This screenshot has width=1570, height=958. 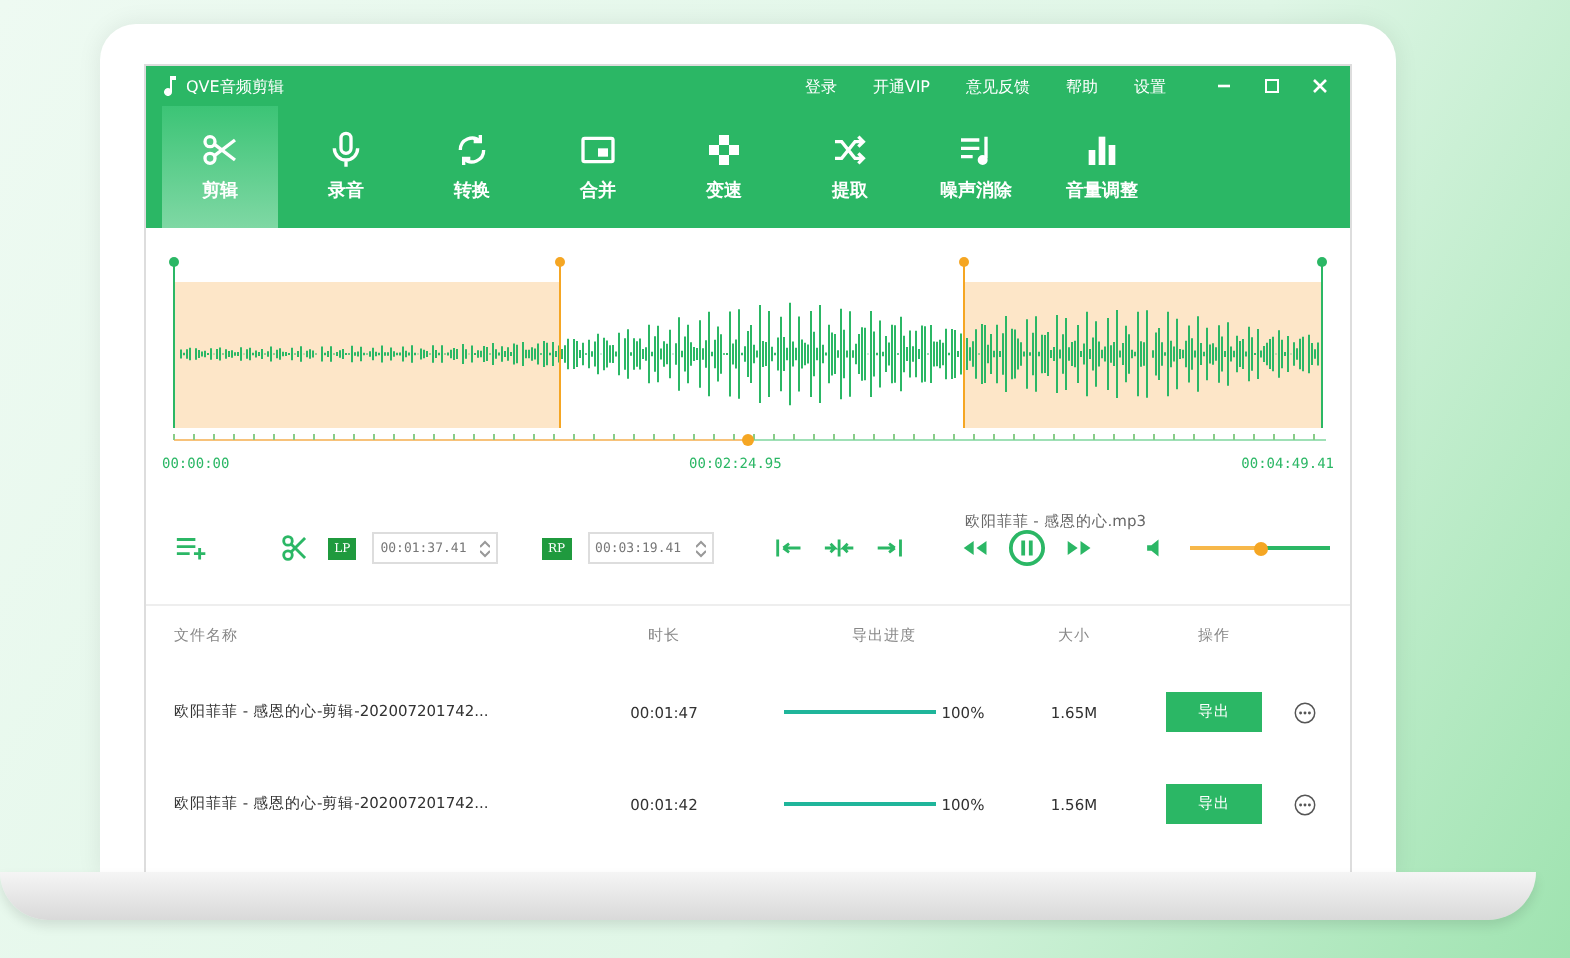 I want to click on toolbar-tab: 录音, so click(x=346, y=167).